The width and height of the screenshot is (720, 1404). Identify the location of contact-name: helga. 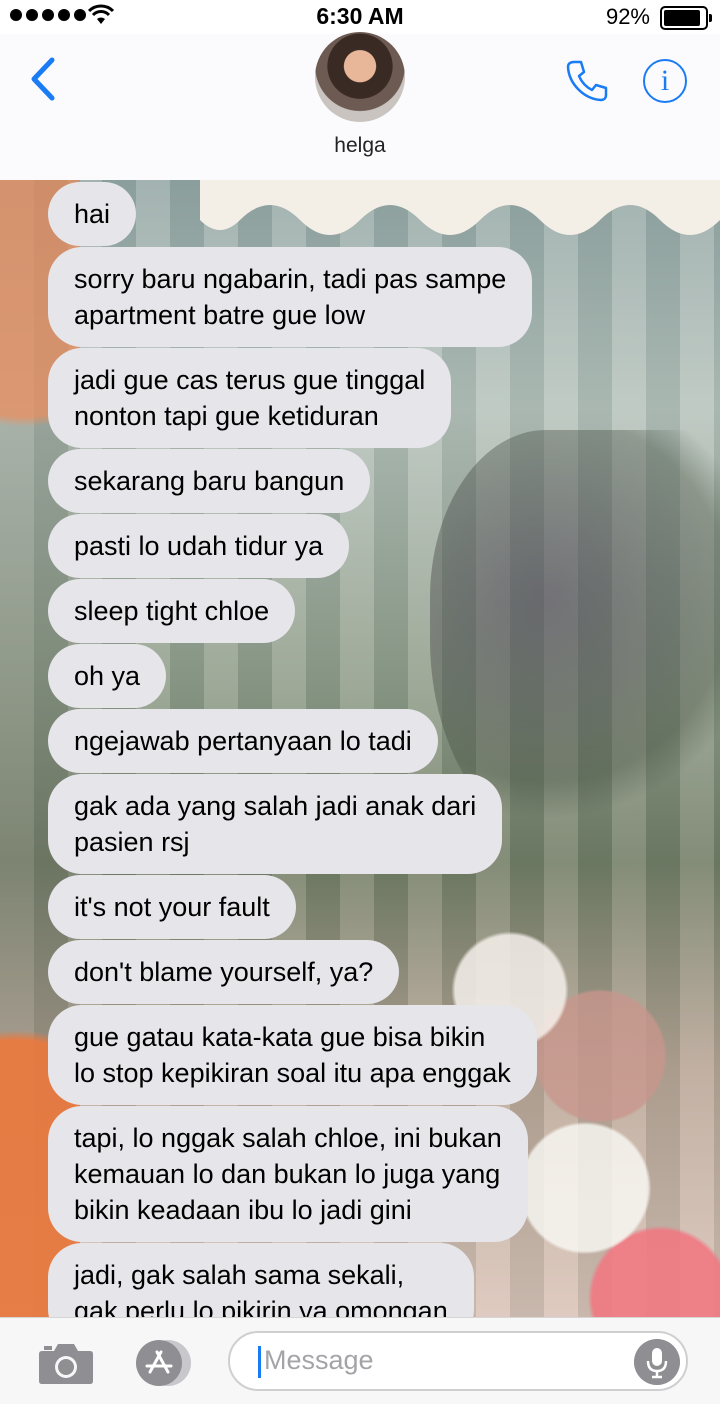
(360, 146).